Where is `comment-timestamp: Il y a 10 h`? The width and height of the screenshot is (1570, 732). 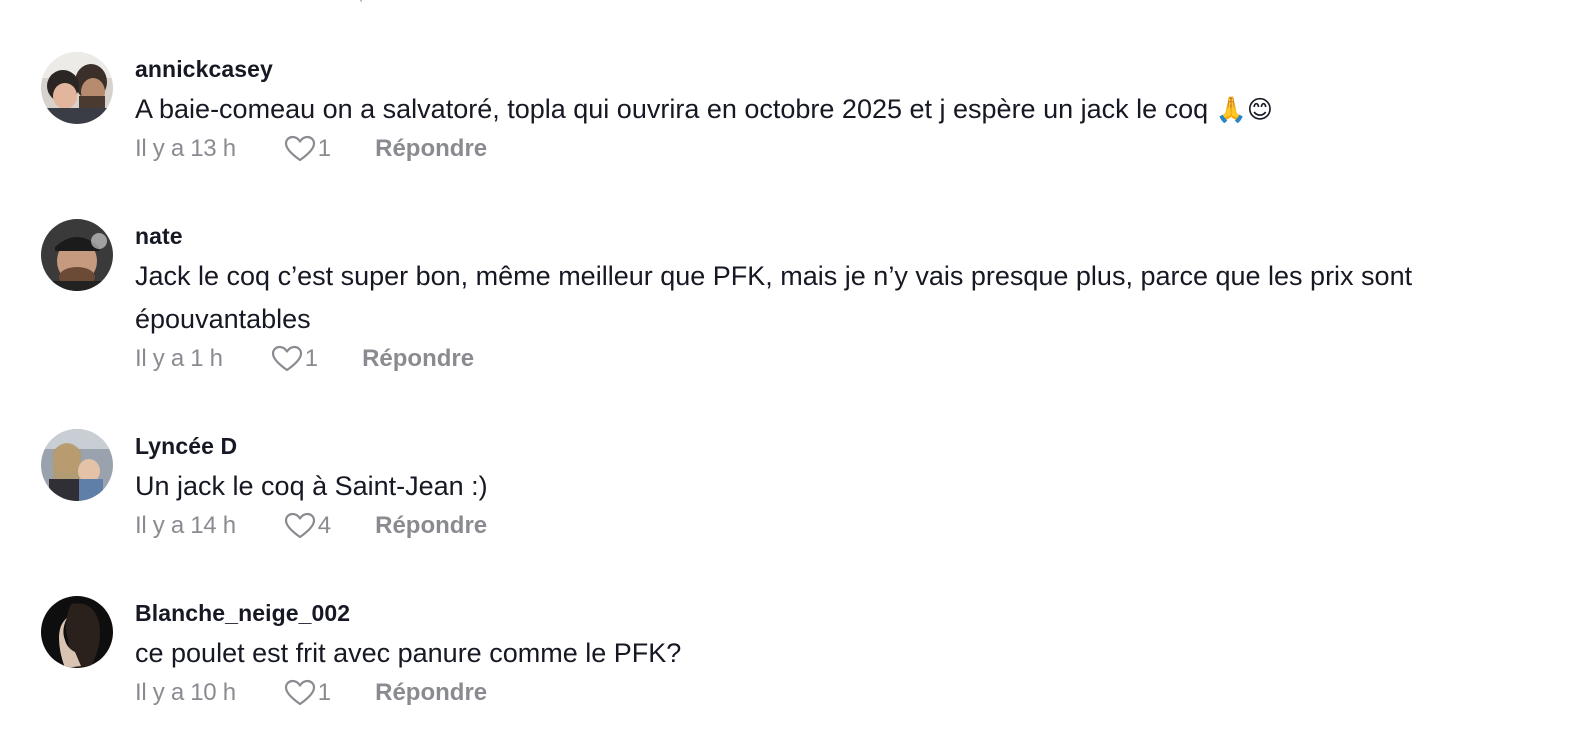
comment-timestamp: Il y a 10 h is located at coordinates (185, 692).